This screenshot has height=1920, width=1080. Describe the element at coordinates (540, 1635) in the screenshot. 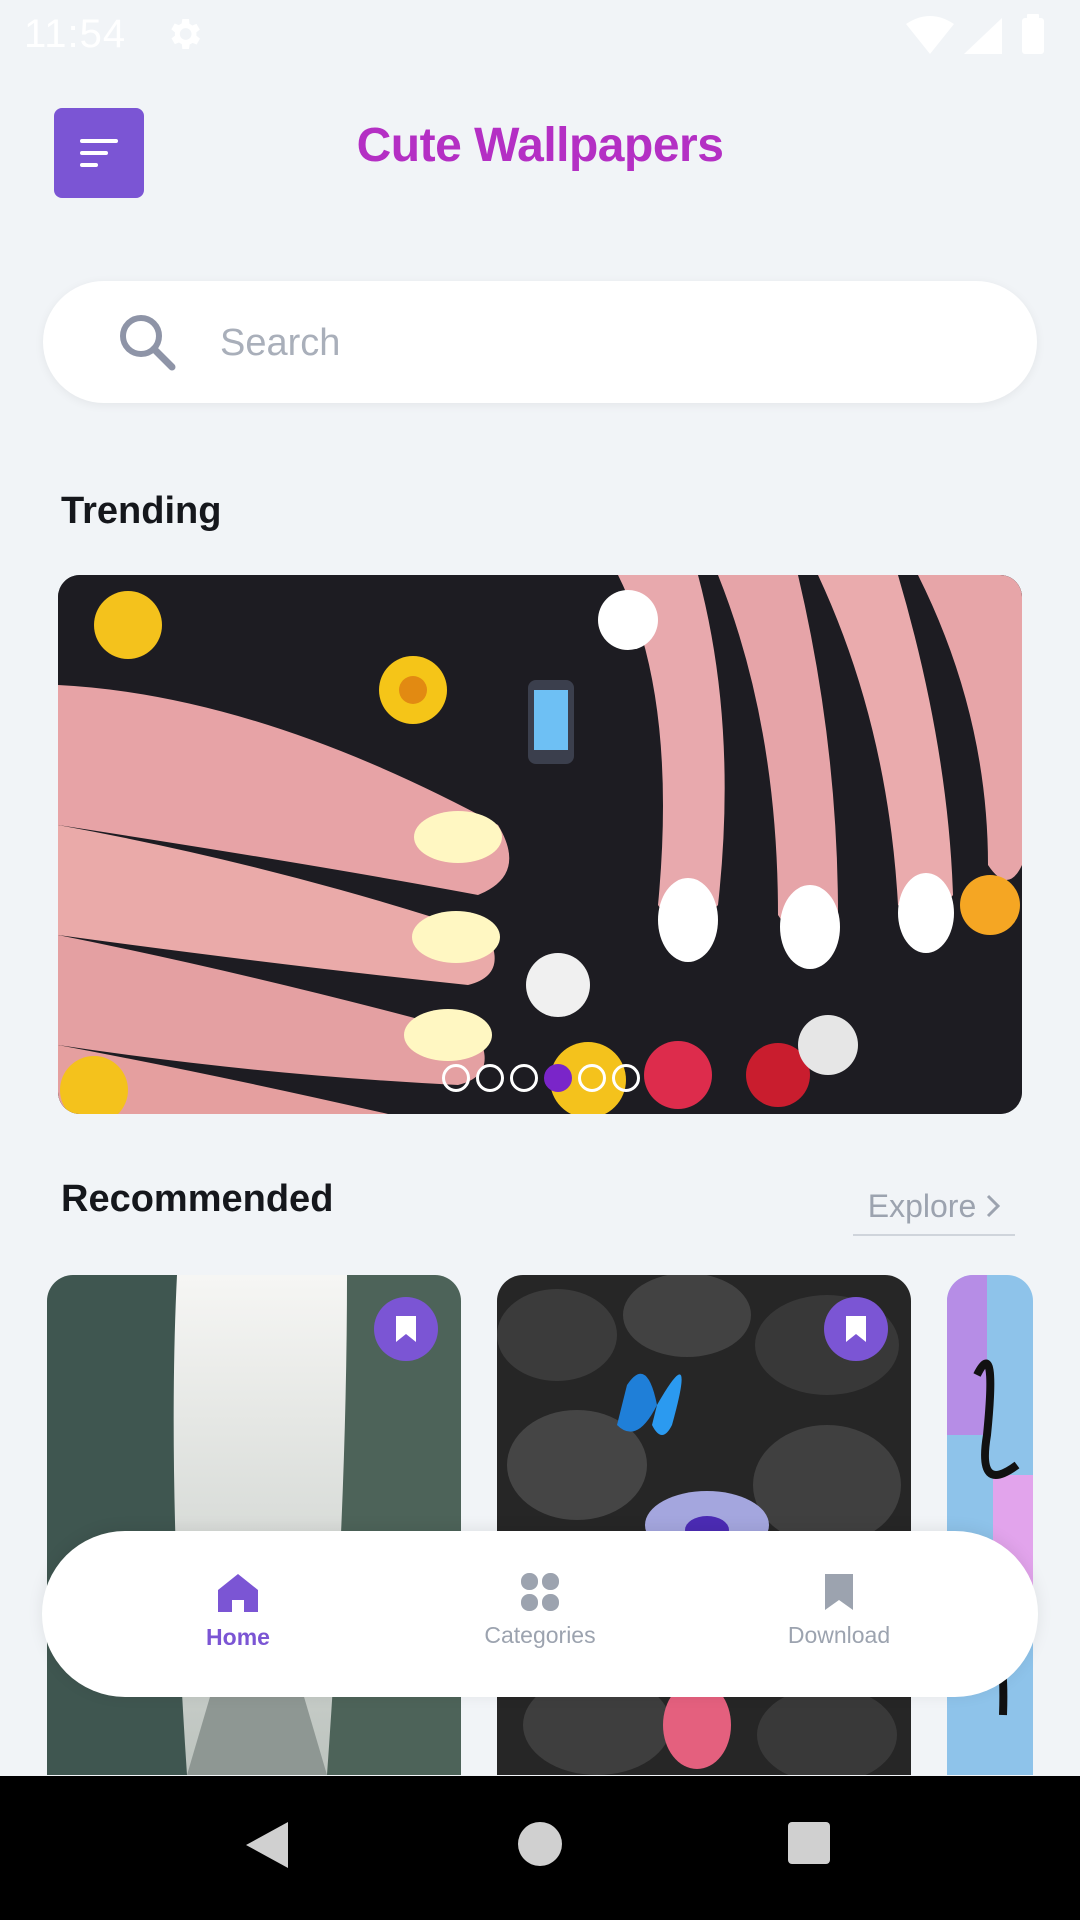

I see `nav-label-categories: Categories` at that location.